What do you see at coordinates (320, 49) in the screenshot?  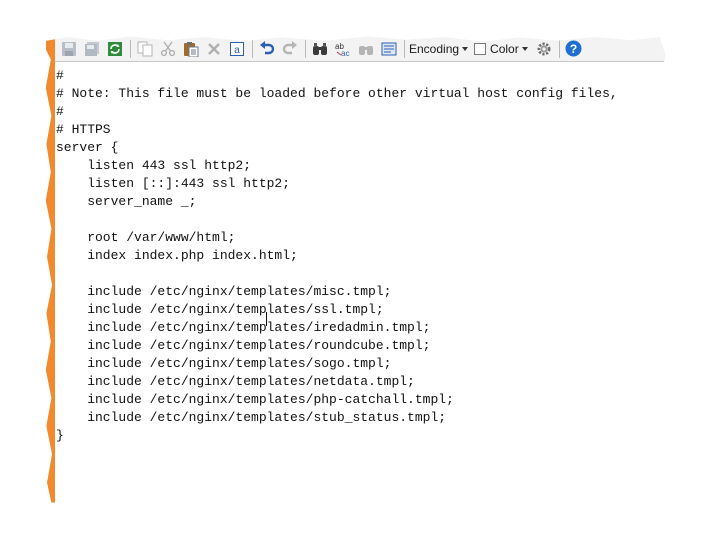 I see `find-icon` at bounding box center [320, 49].